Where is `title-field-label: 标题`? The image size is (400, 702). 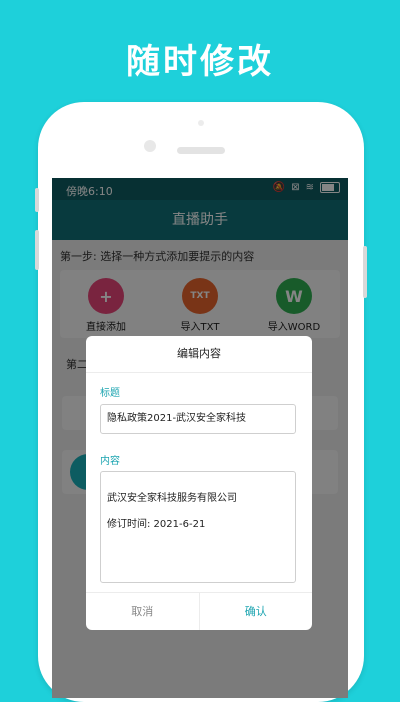 title-field-label: 标题 is located at coordinates (110, 393).